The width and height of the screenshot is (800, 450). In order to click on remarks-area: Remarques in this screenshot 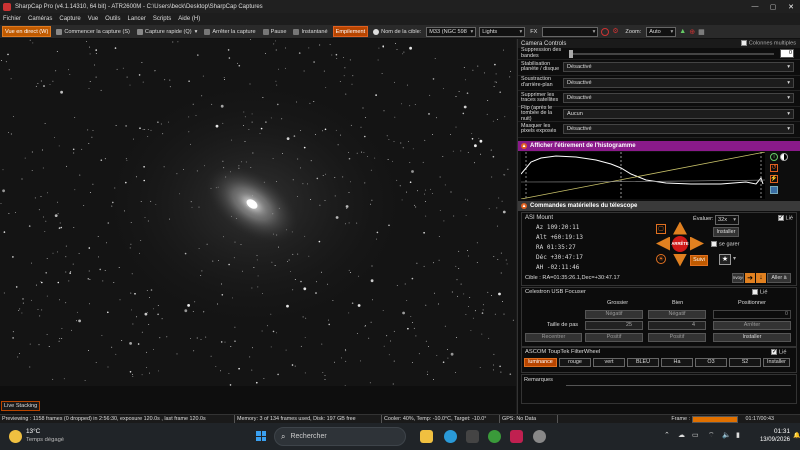, I will do `click(659, 388)`.